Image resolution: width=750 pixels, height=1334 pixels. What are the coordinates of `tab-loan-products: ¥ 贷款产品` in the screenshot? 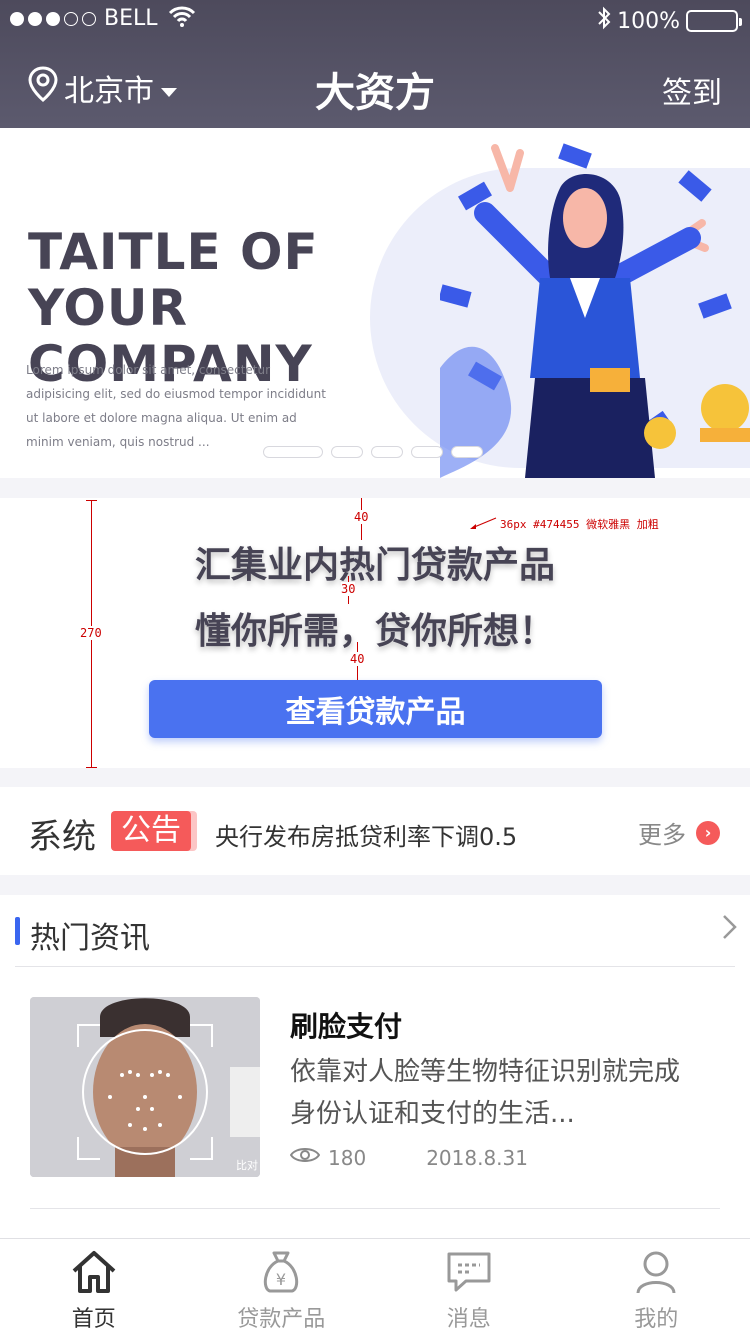 It's located at (282, 1286).